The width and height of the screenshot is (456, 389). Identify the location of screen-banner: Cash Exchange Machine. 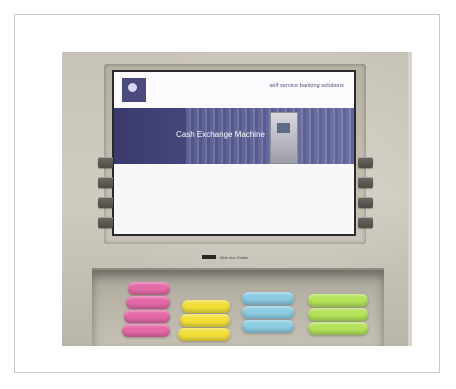
(234, 136).